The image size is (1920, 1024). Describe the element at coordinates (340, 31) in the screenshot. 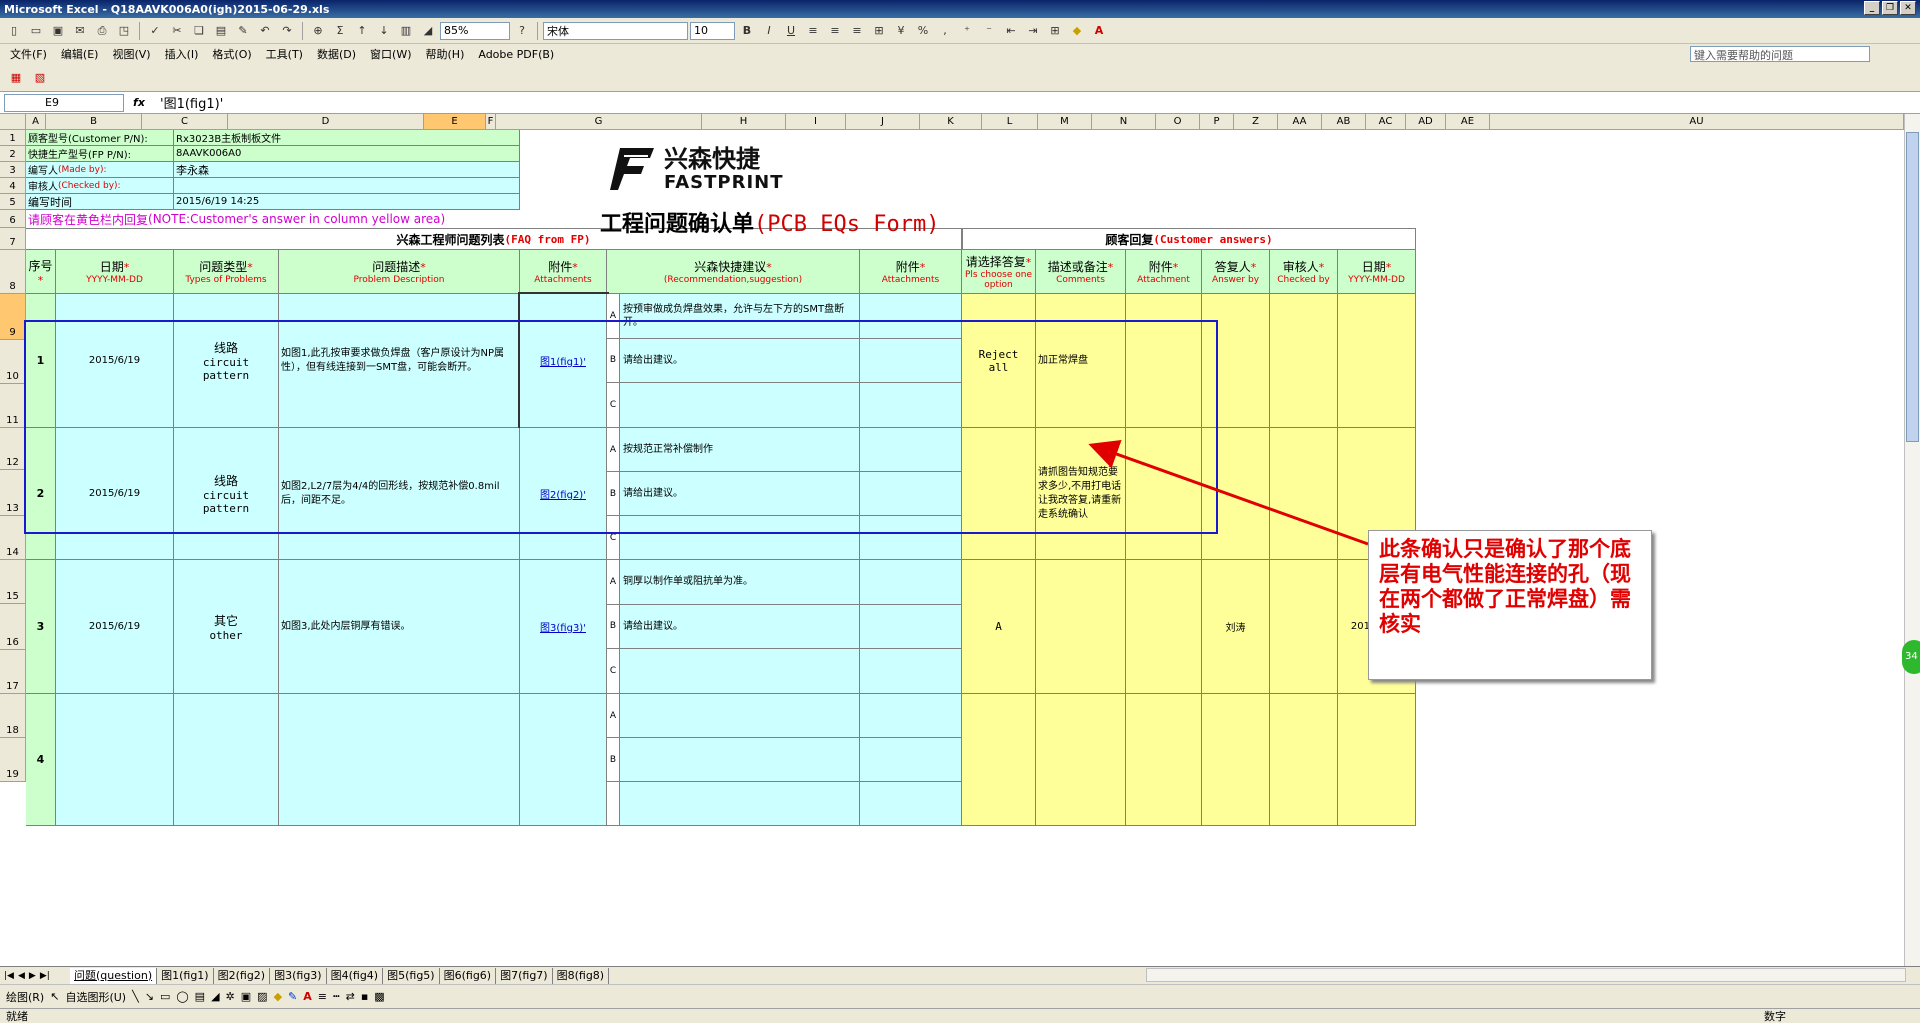

I see `autosum-icon: Σ` at that location.